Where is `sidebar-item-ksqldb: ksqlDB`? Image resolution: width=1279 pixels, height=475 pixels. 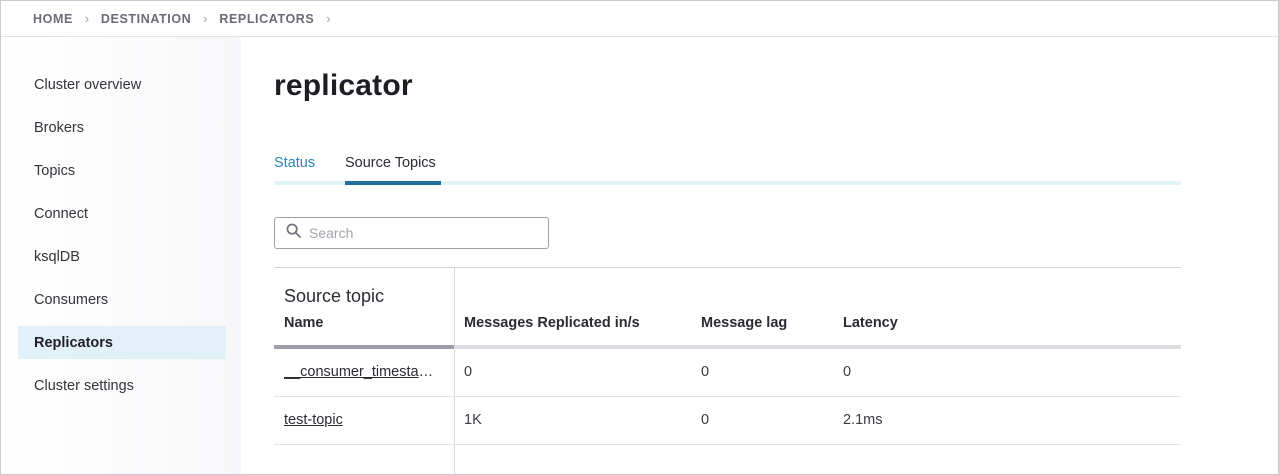
sidebar-item-ksqldb: ksqlDB is located at coordinates (122, 256).